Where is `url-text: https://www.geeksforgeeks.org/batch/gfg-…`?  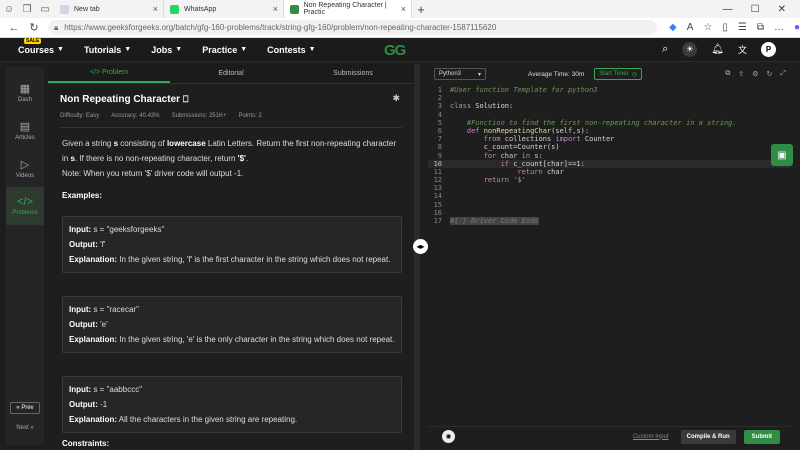 url-text: https://www.geeksforgeeks.org/batch/gfg-… is located at coordinates (280, 27).